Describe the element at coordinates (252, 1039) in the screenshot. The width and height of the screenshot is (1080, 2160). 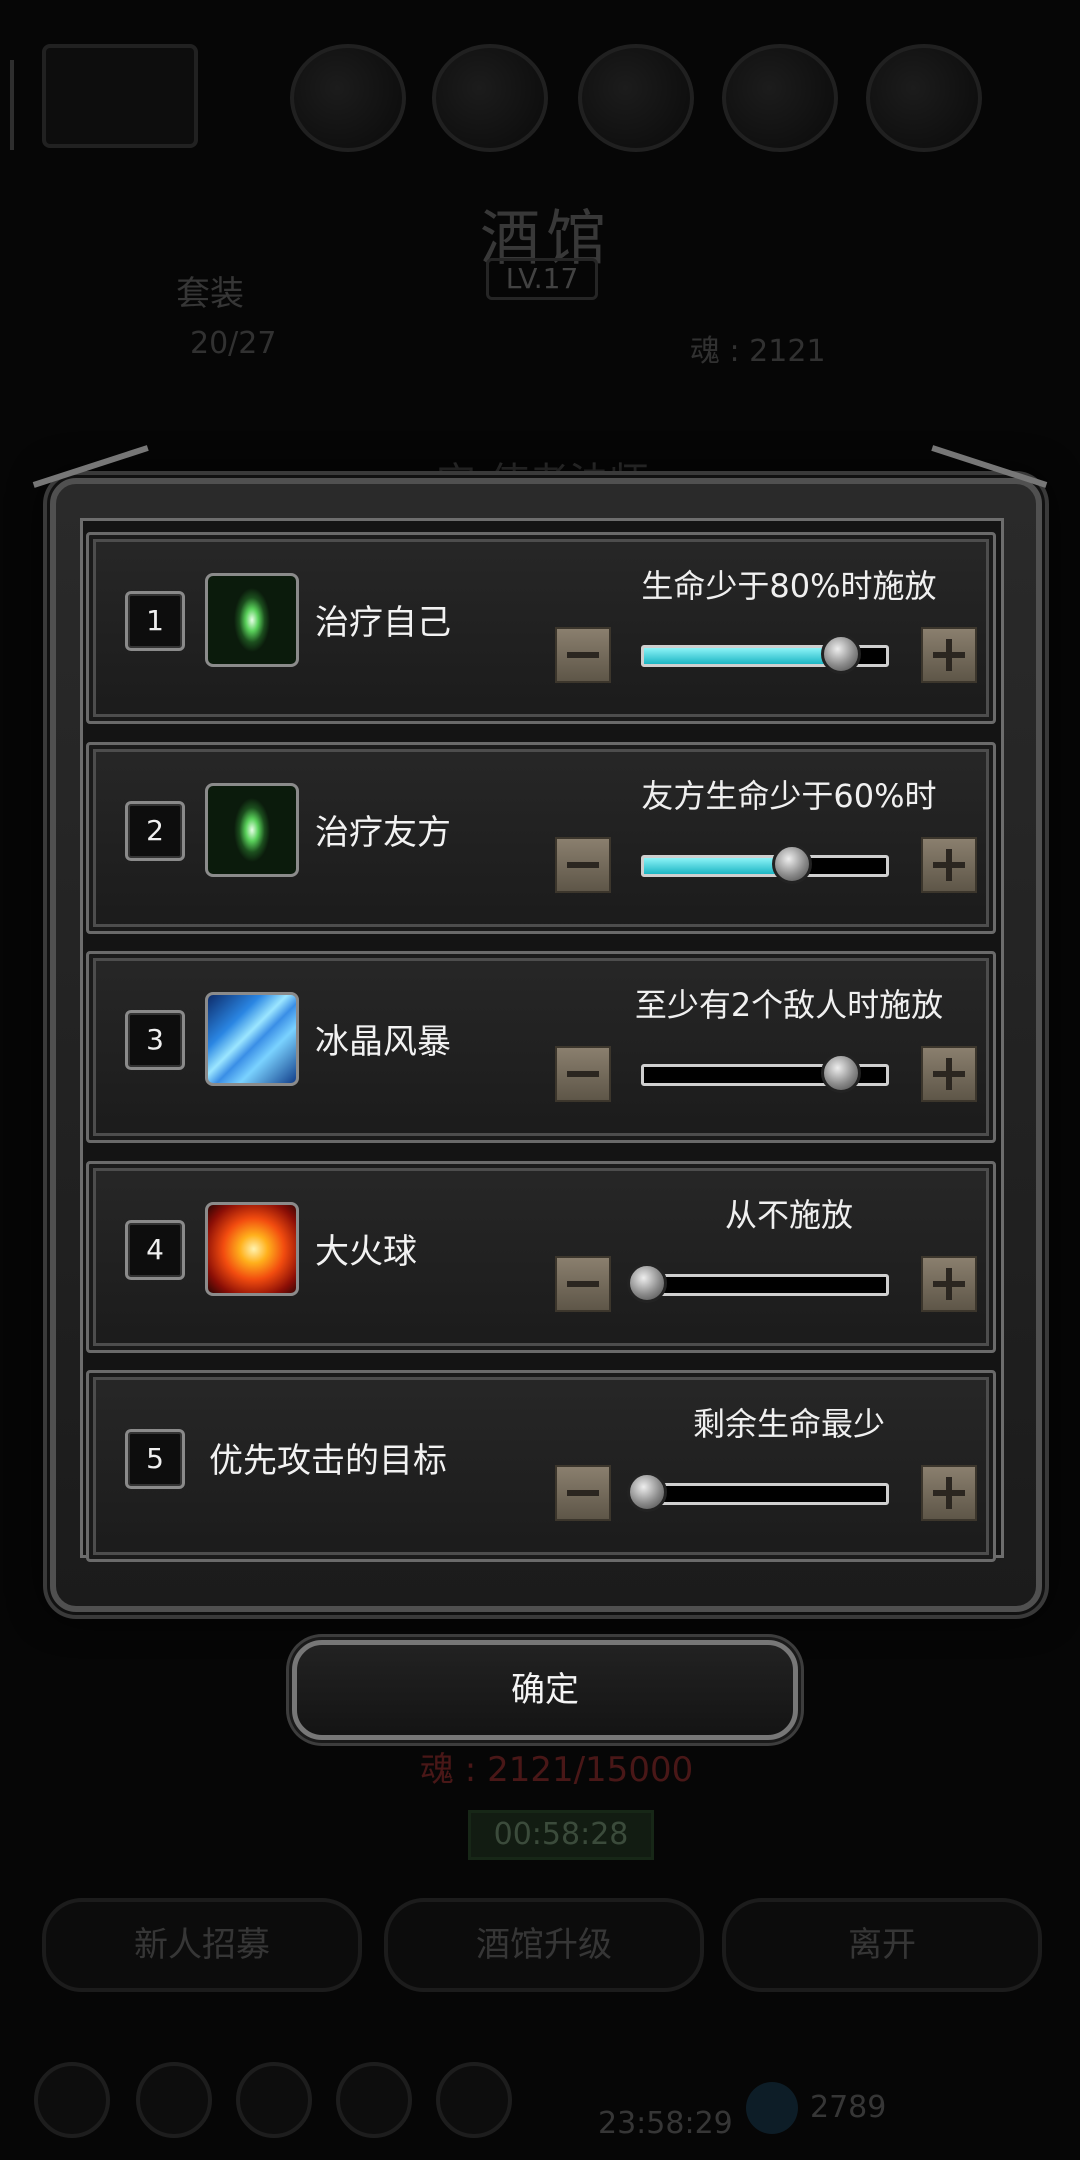
I see `ice-storm-icon` at that location.